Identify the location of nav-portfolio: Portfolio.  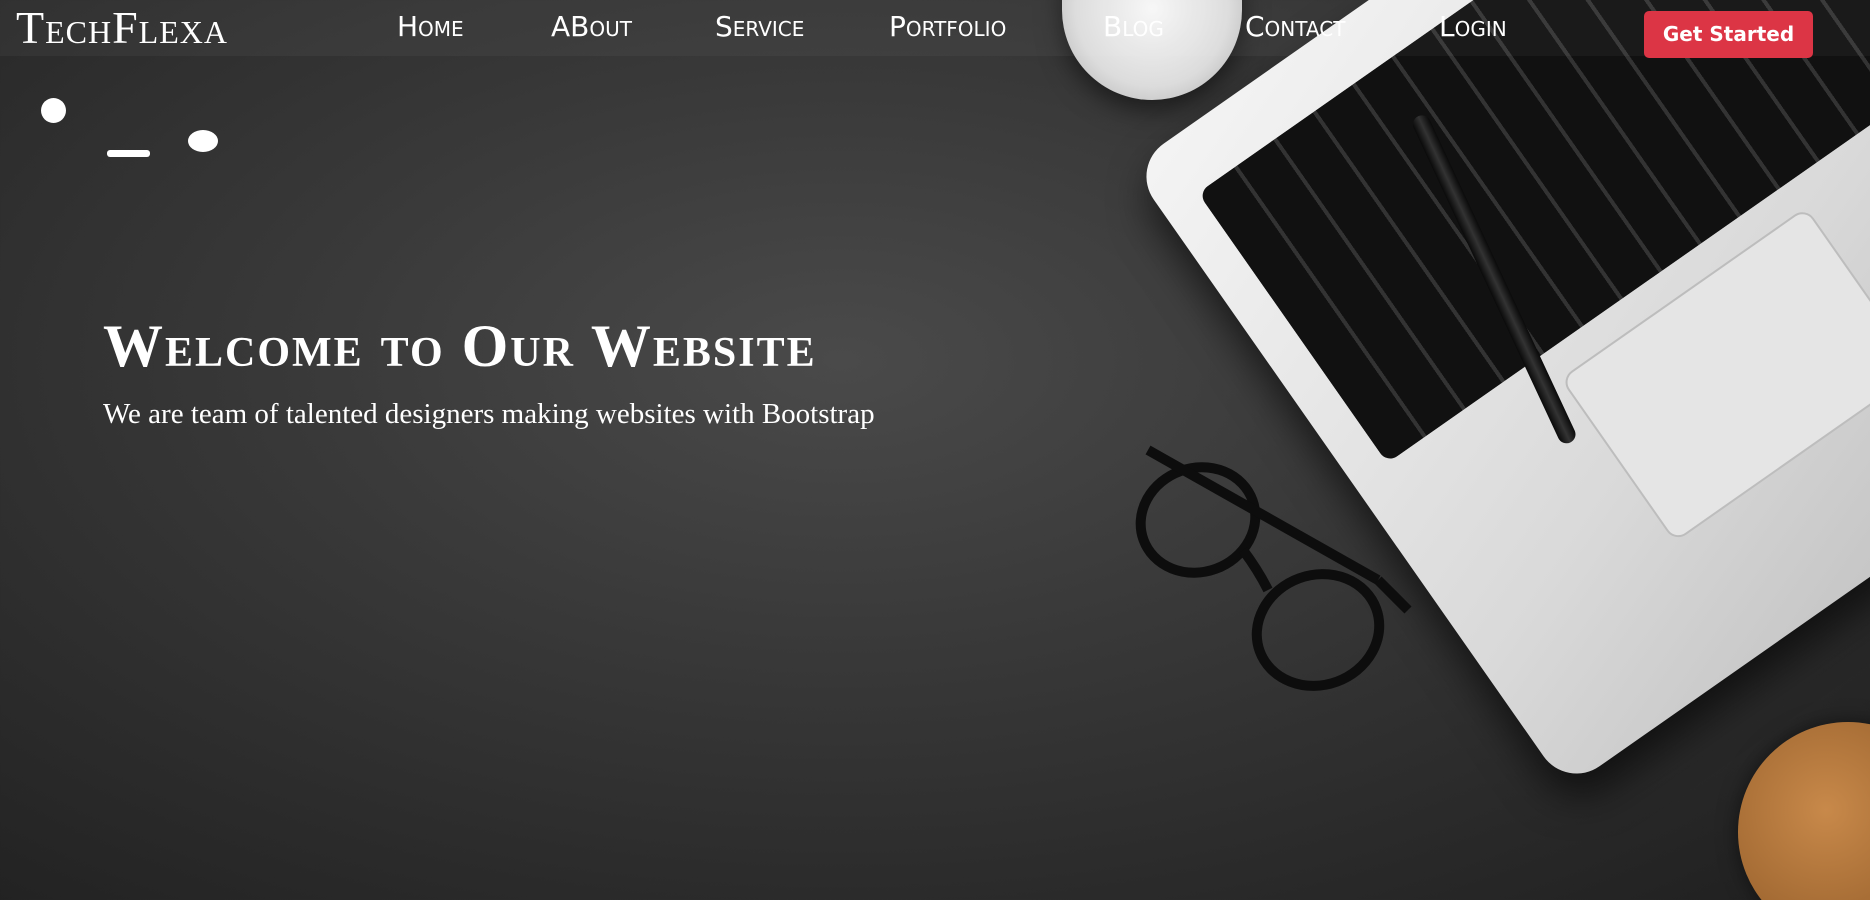
(947, 27).